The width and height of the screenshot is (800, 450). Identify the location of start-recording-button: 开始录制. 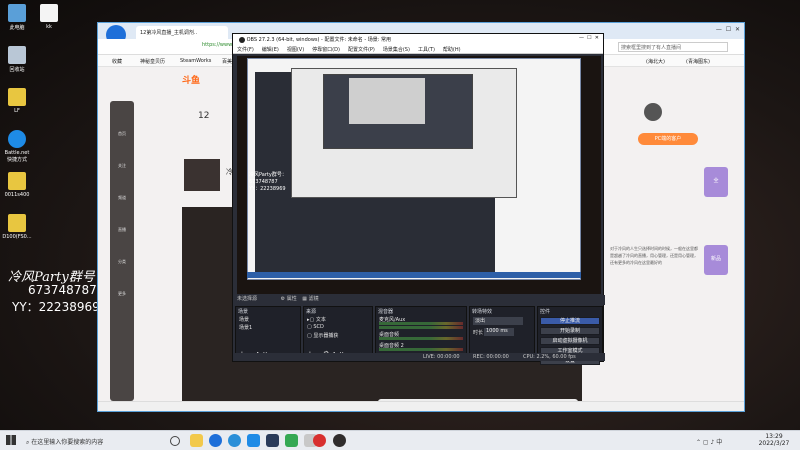
(570, 331).